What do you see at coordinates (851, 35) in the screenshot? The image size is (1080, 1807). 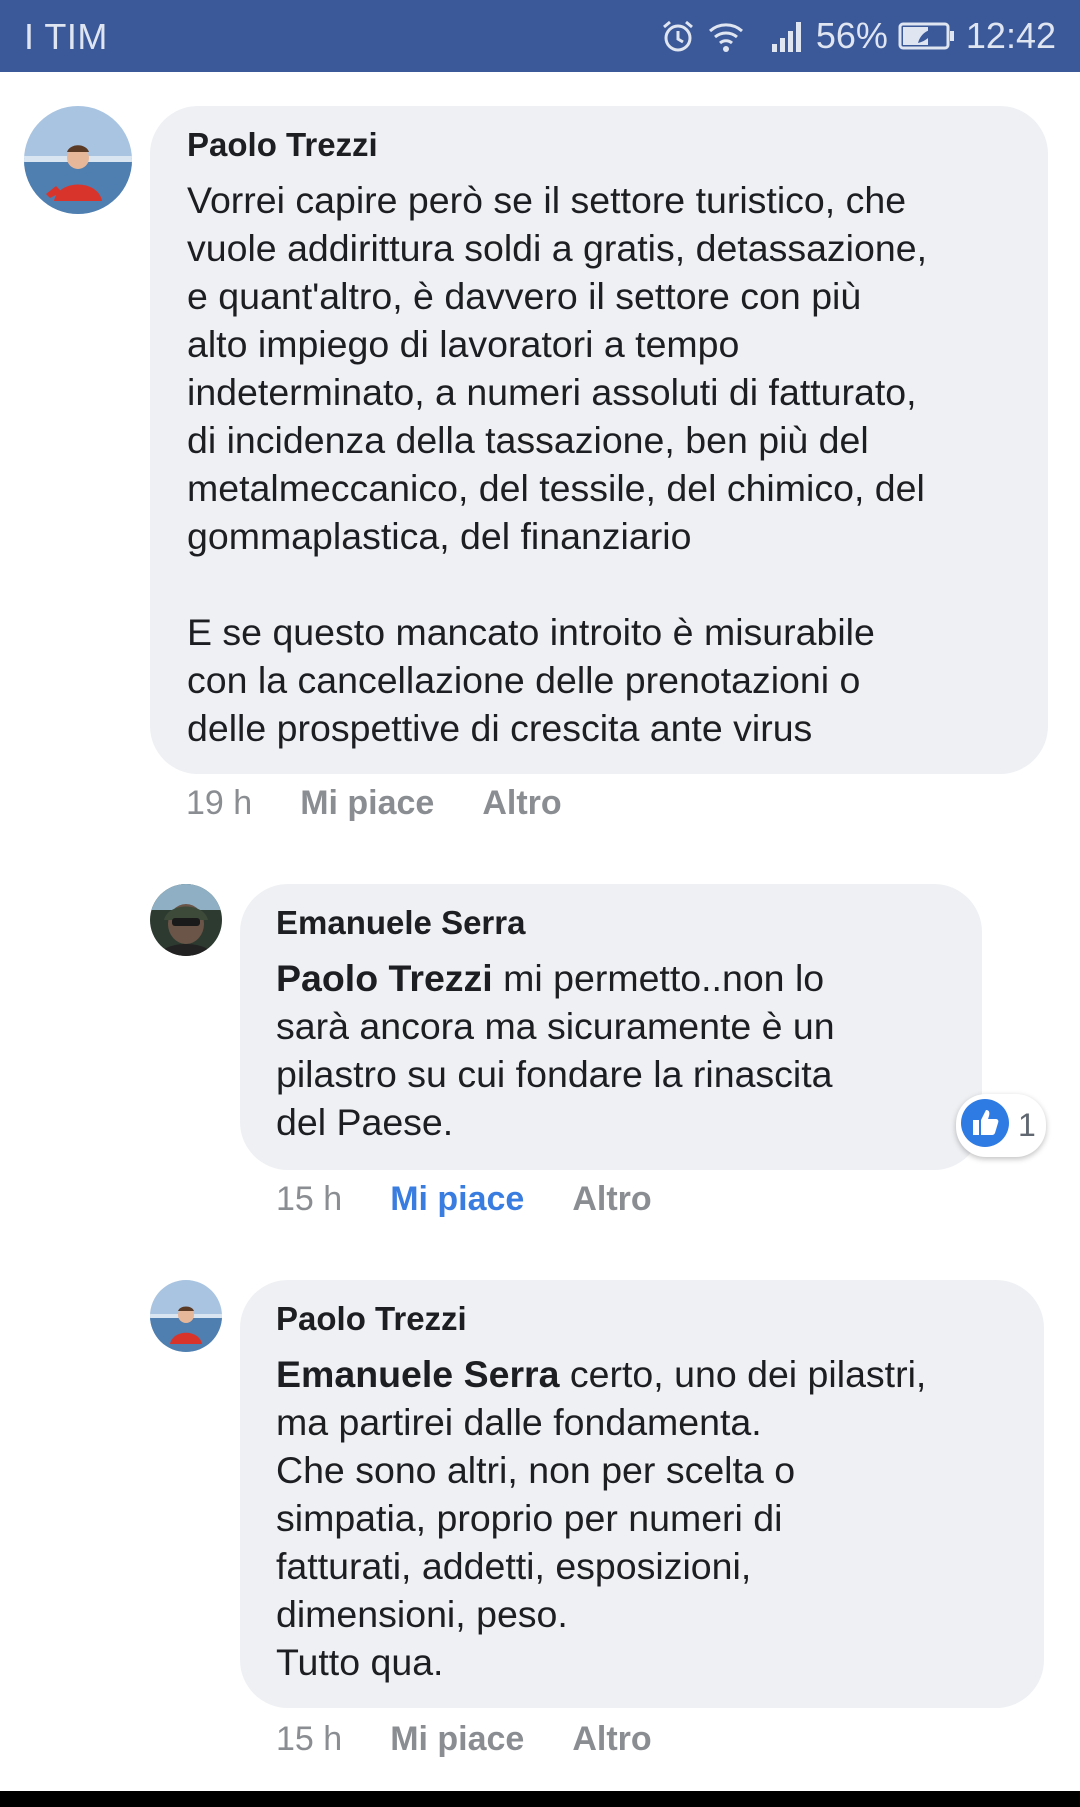 I see `battery-percent: 56%` at bounding box center [851, 35].